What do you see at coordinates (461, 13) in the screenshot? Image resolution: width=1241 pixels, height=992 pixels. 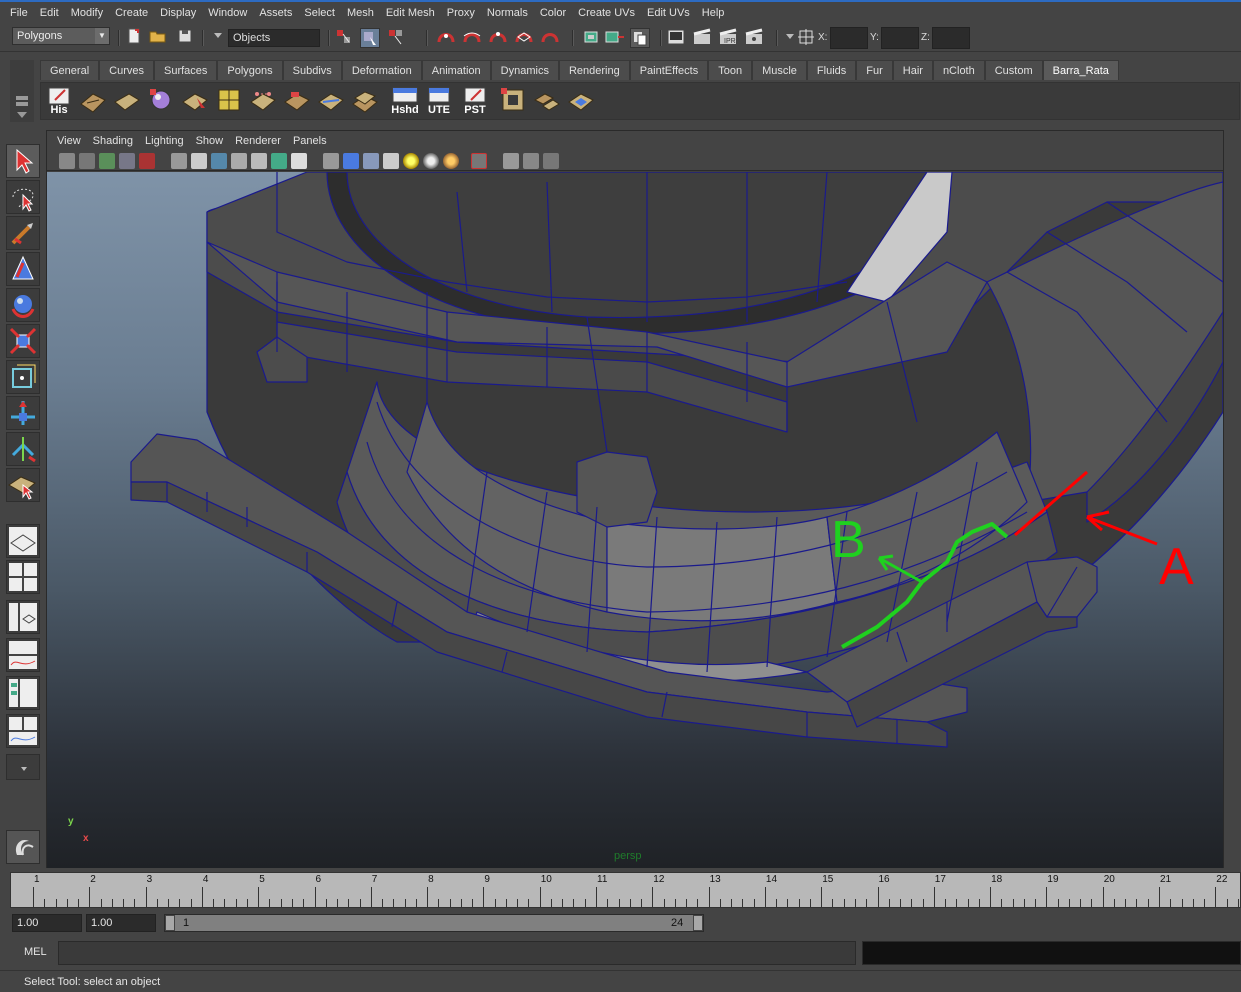 I see `menu-proxy: Proxy` at bounding box center [461, 13].